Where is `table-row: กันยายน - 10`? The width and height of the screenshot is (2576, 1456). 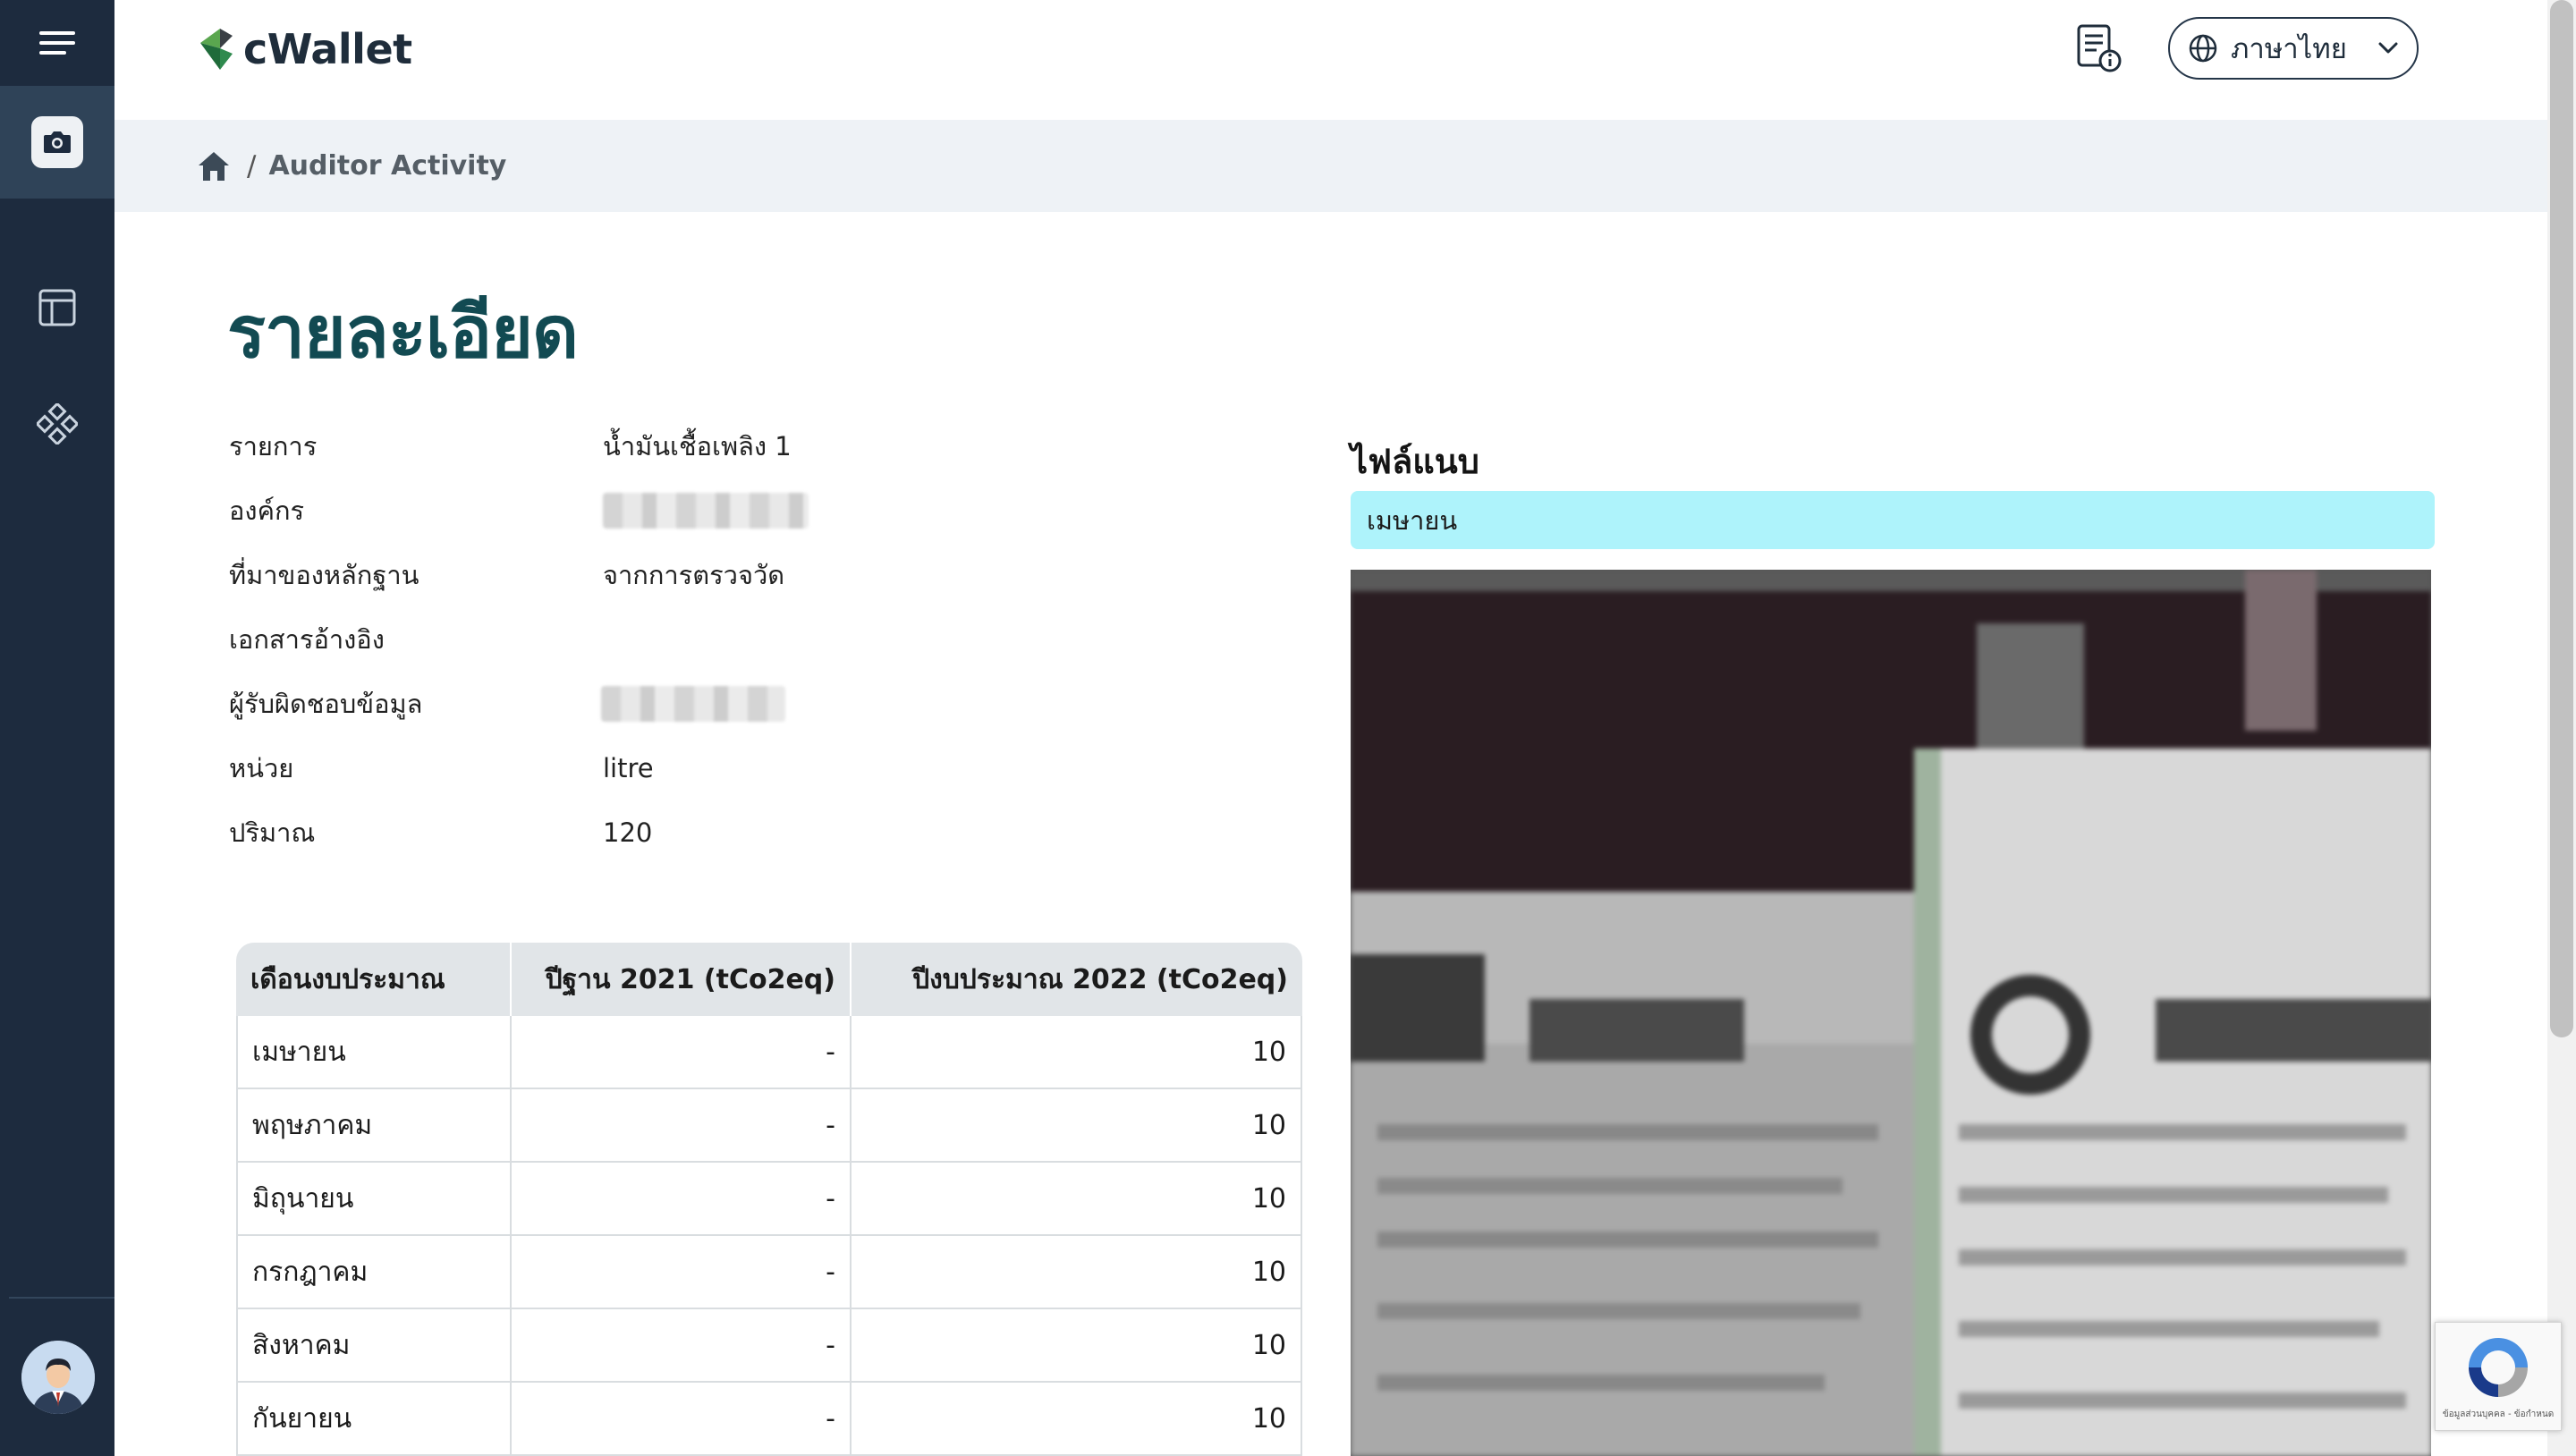 table-row: กันยายน - 10 is located at coordinates (769, 1419).